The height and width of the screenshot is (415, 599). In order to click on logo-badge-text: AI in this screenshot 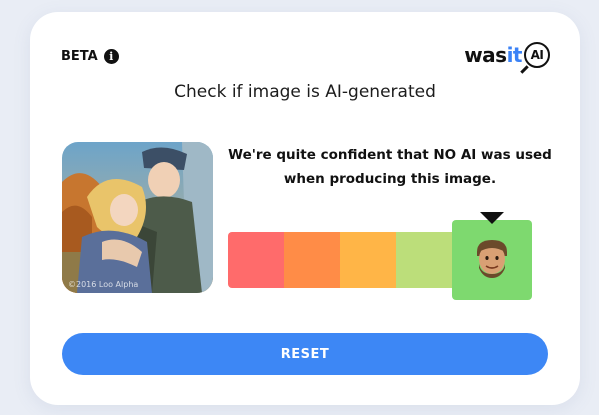, I will do `click(537, 55)`.